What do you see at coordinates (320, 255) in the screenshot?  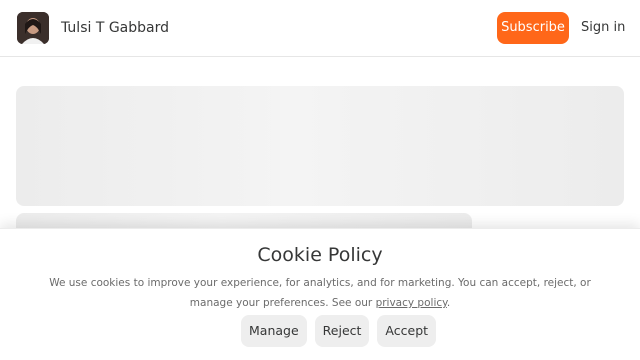 I see `cookie-banner-title: Cookie Policy` at bounding box center [320, 255].